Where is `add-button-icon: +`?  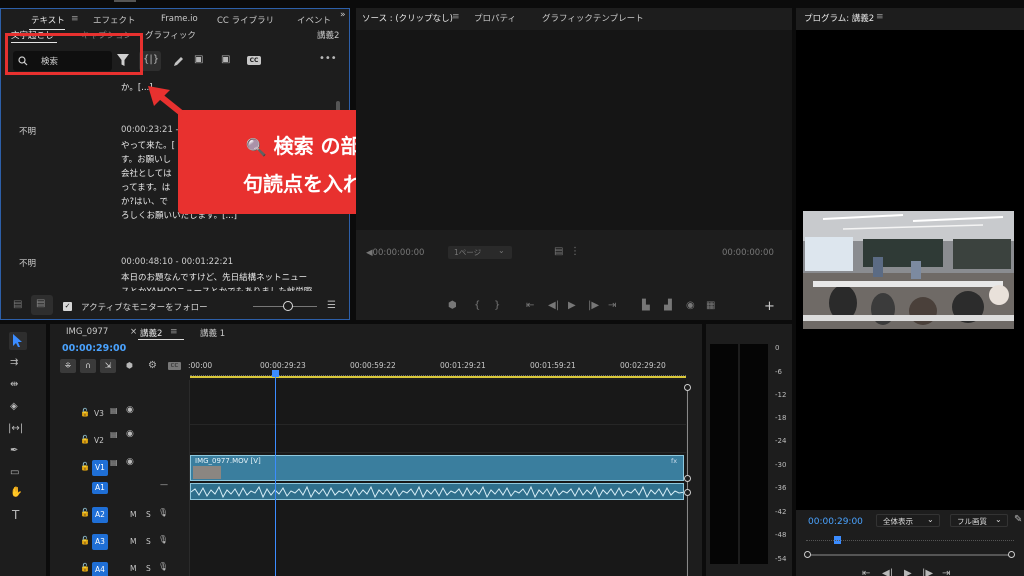
add-button-icon: + is located at coordinates (769, 306).